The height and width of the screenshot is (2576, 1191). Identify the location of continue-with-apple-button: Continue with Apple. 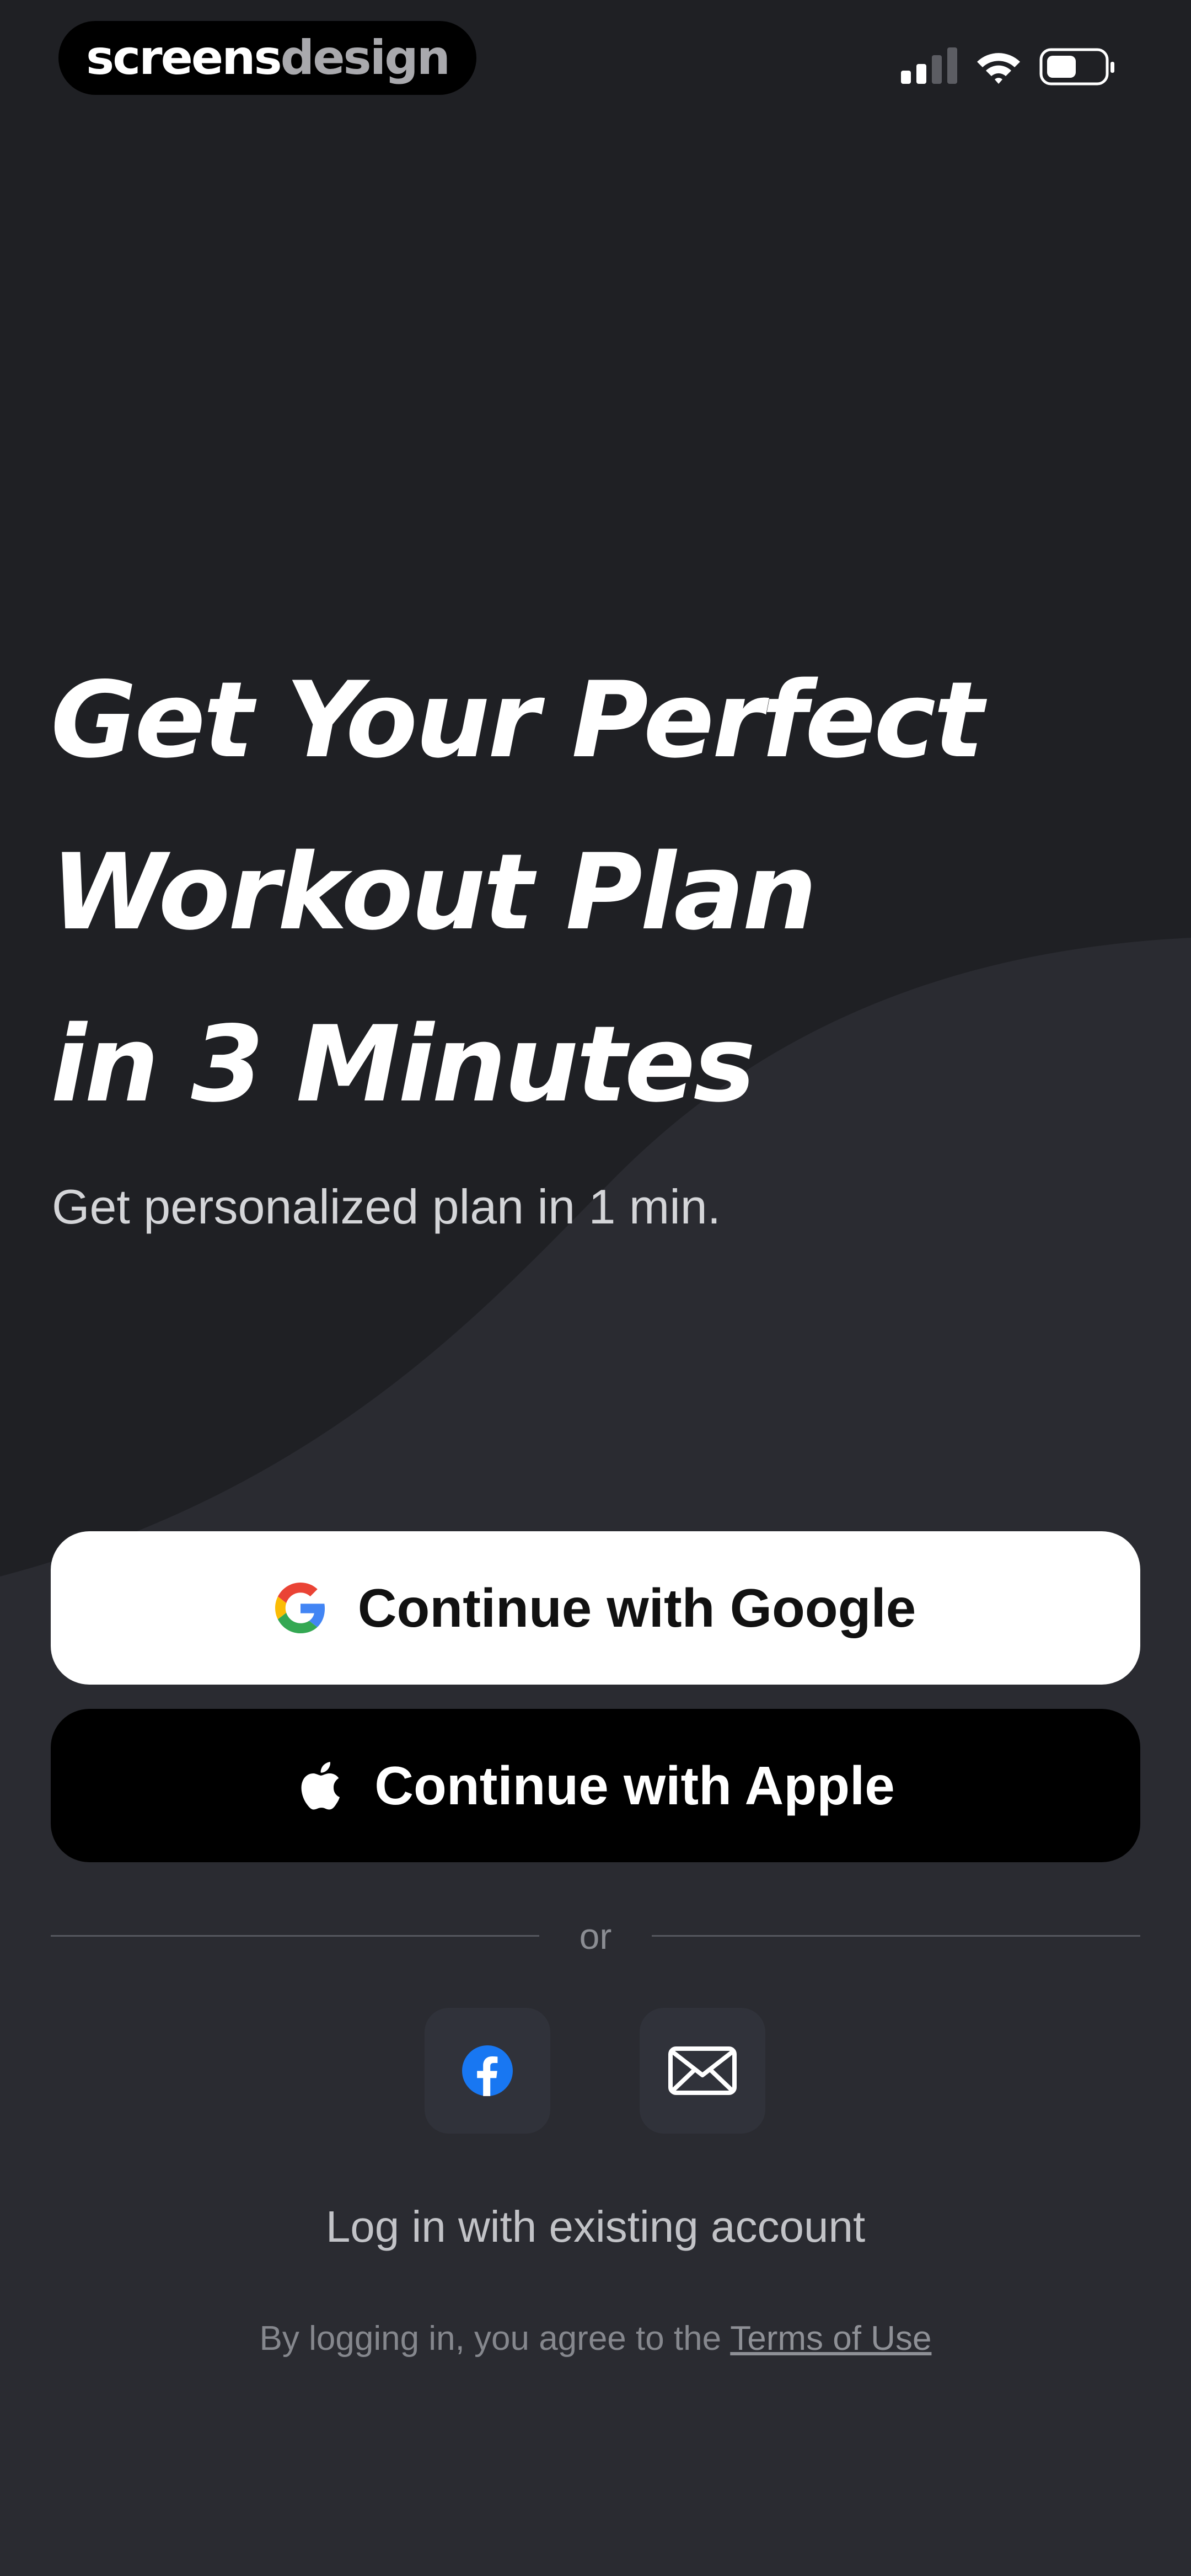
(595, 1785).